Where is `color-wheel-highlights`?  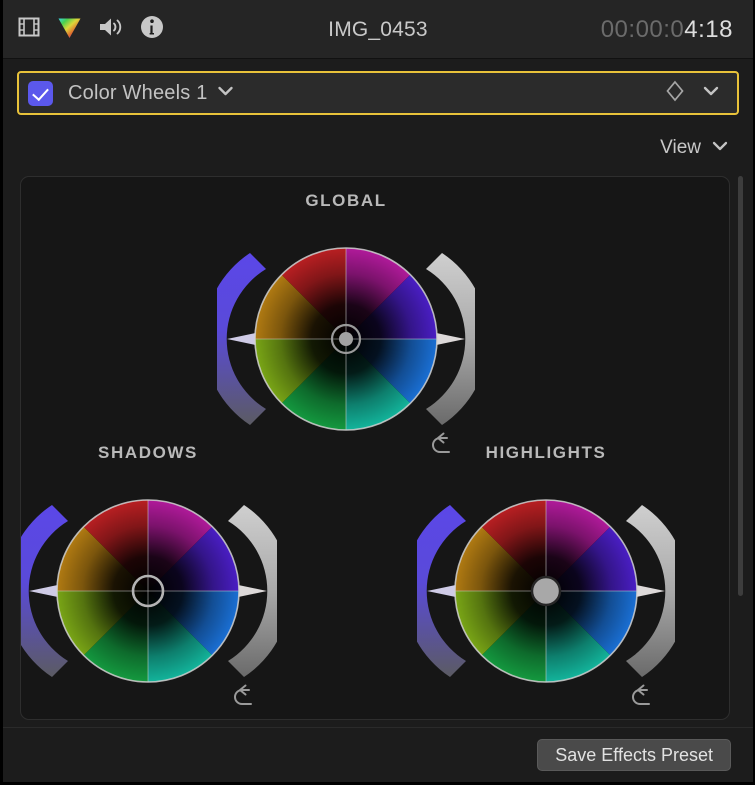 color-wheel-highlights is located at coordinates (546, 591).